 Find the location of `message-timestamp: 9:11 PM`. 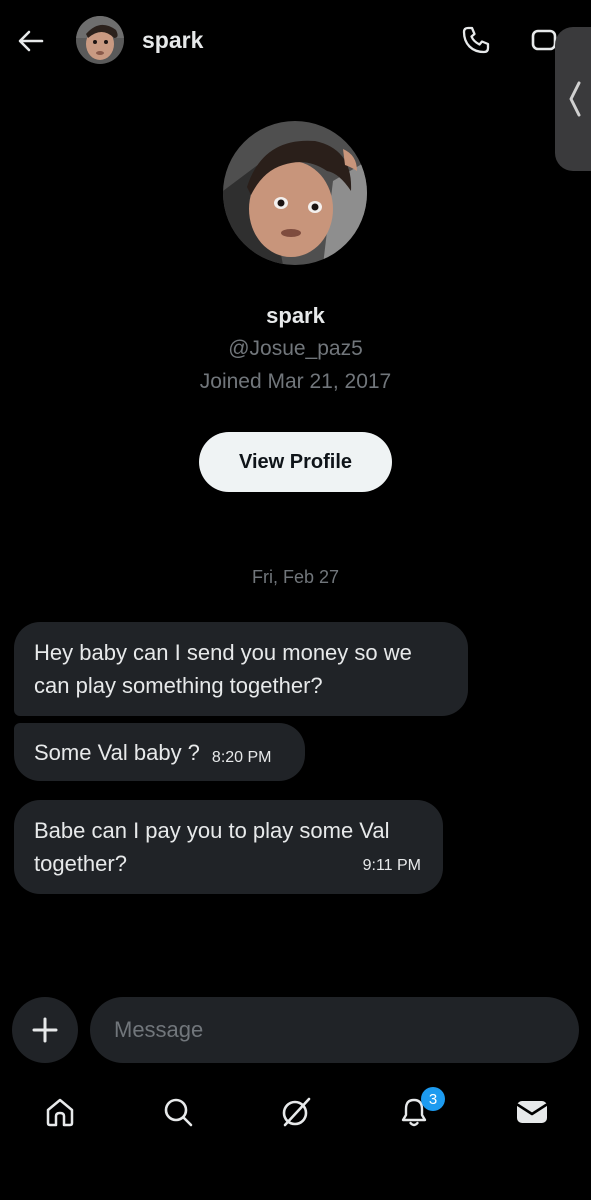

message-timestamp: 9:11 PM is located at coordinates (391, 865).